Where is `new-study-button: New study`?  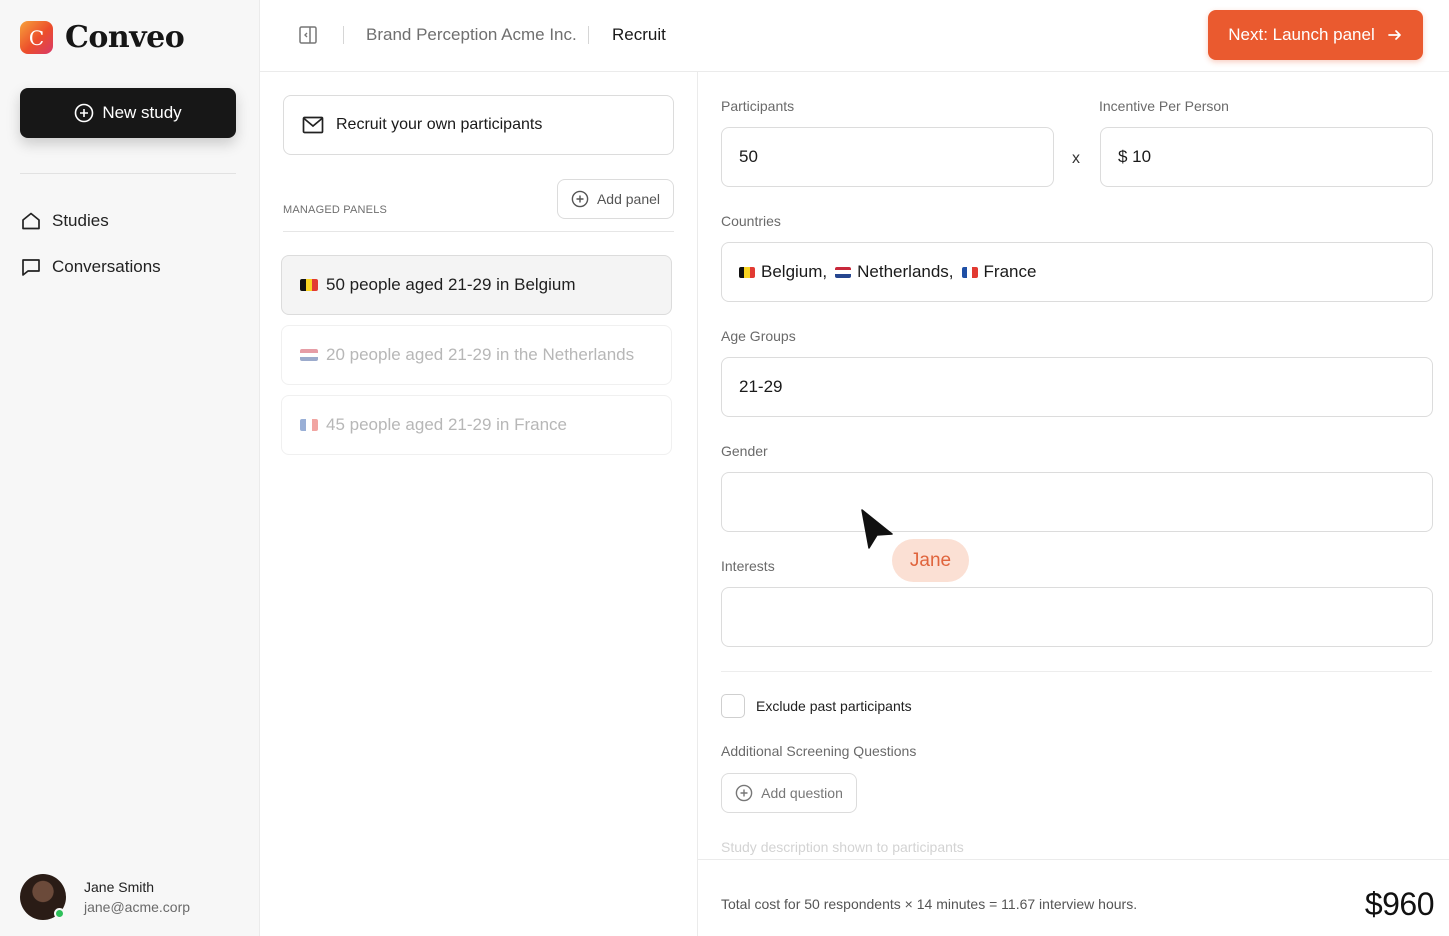 new-study-button: New study is located at coordinates (128, 113).